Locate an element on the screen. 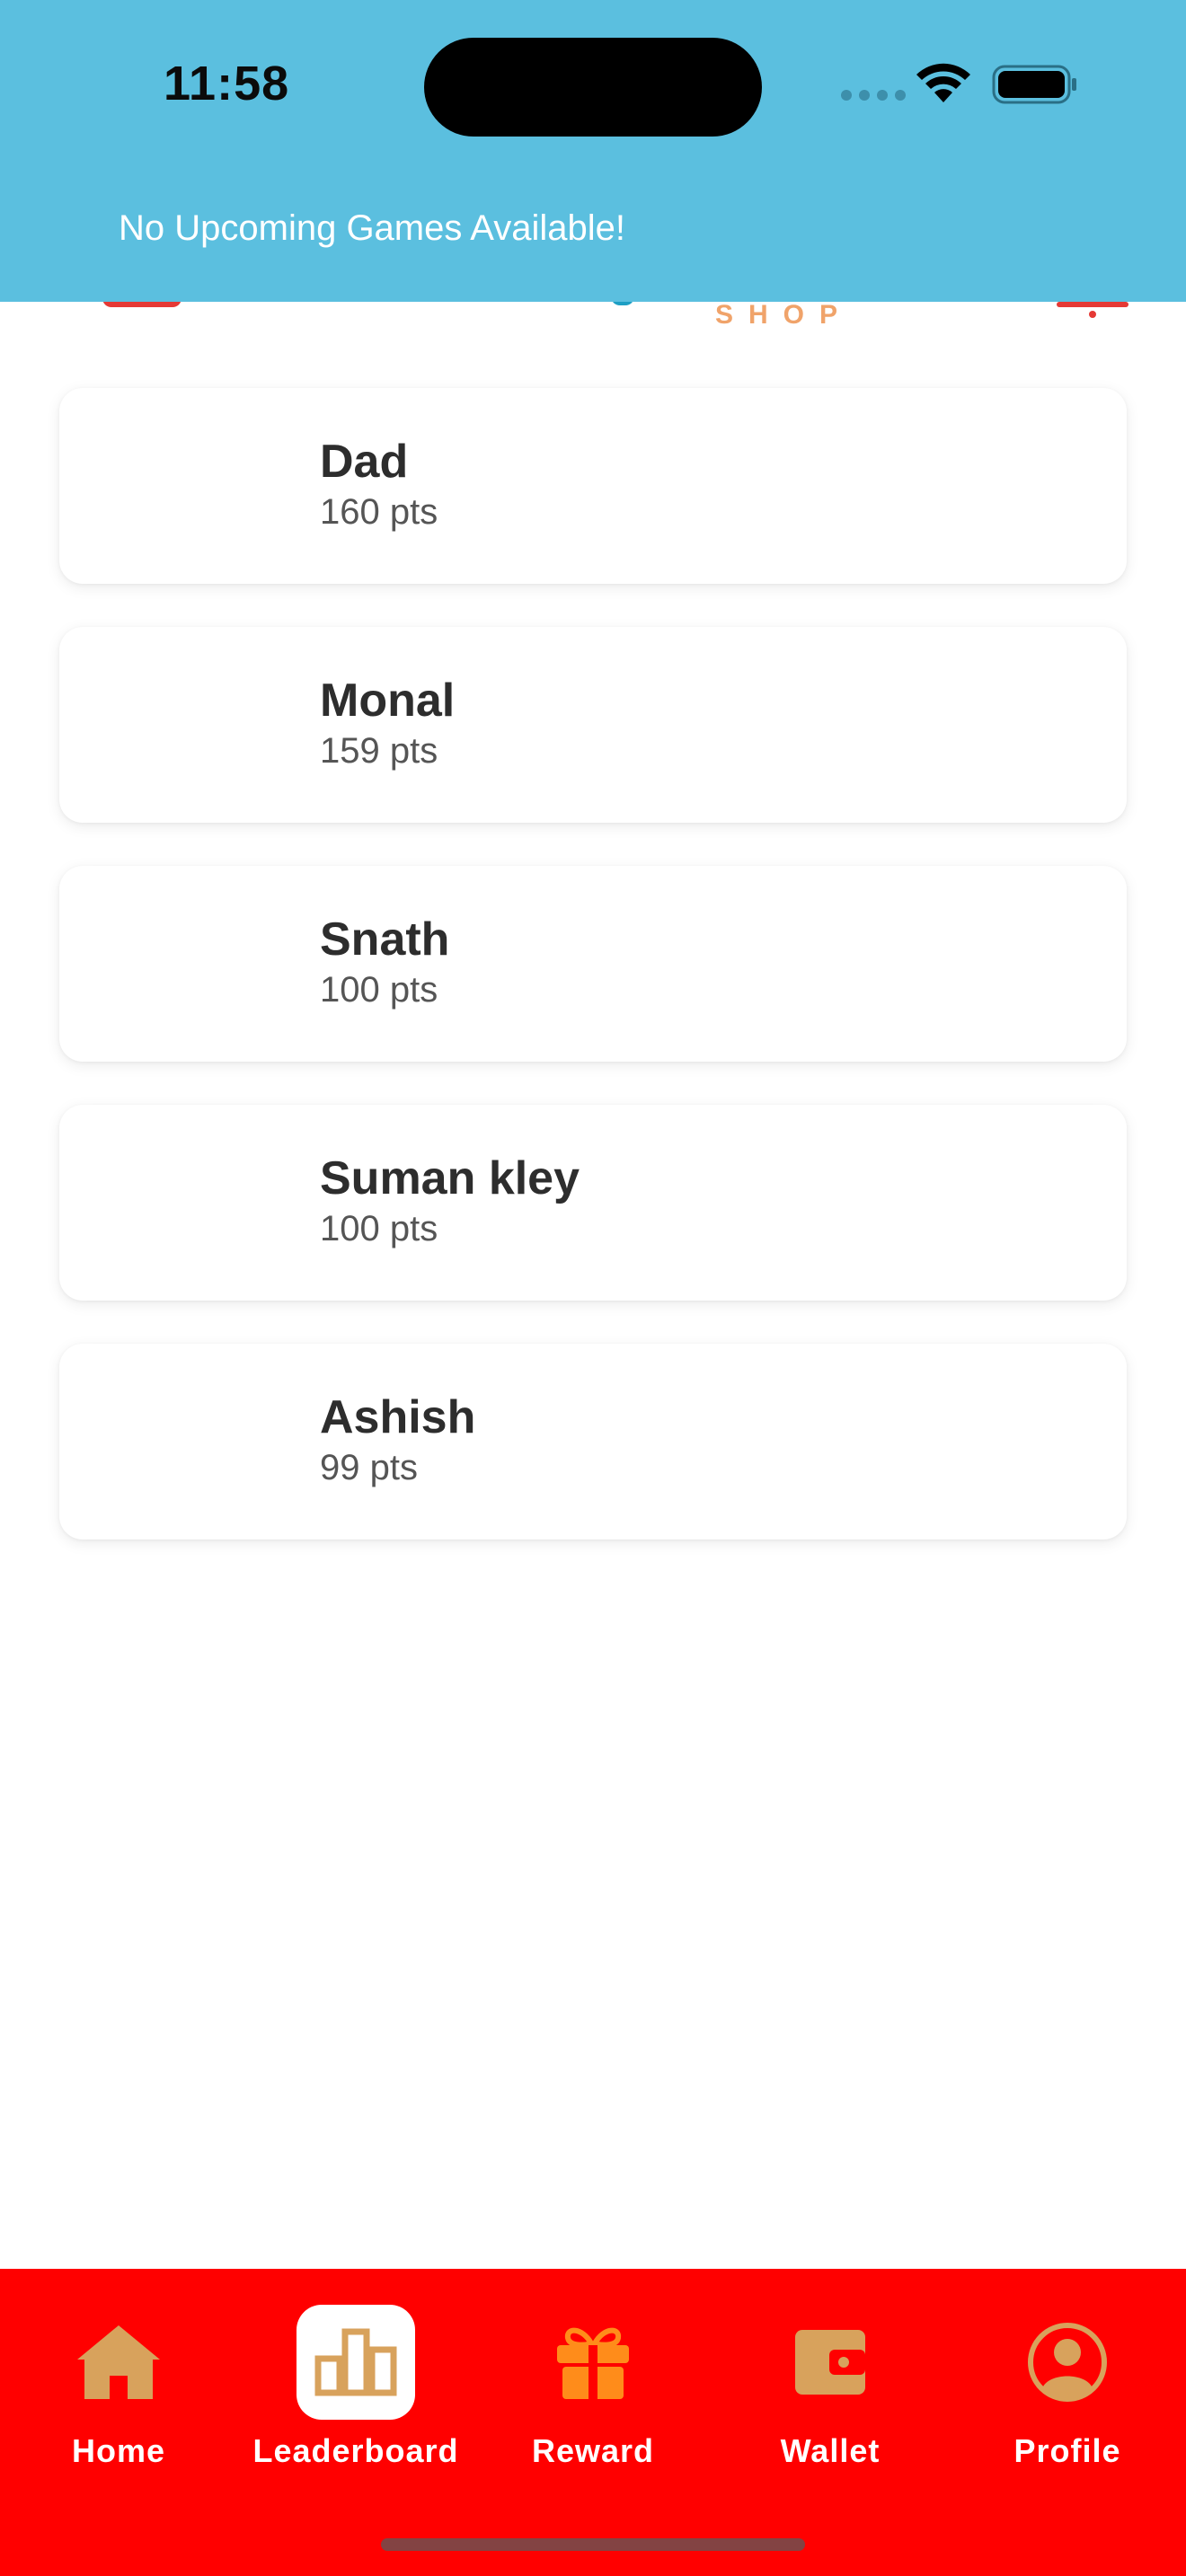 Image resolution: width=1186 pixels, height=2576 pixels. bottom-nav: Home Leaderboard Reward Wallet Profile is located at coordinates (593, 2422).